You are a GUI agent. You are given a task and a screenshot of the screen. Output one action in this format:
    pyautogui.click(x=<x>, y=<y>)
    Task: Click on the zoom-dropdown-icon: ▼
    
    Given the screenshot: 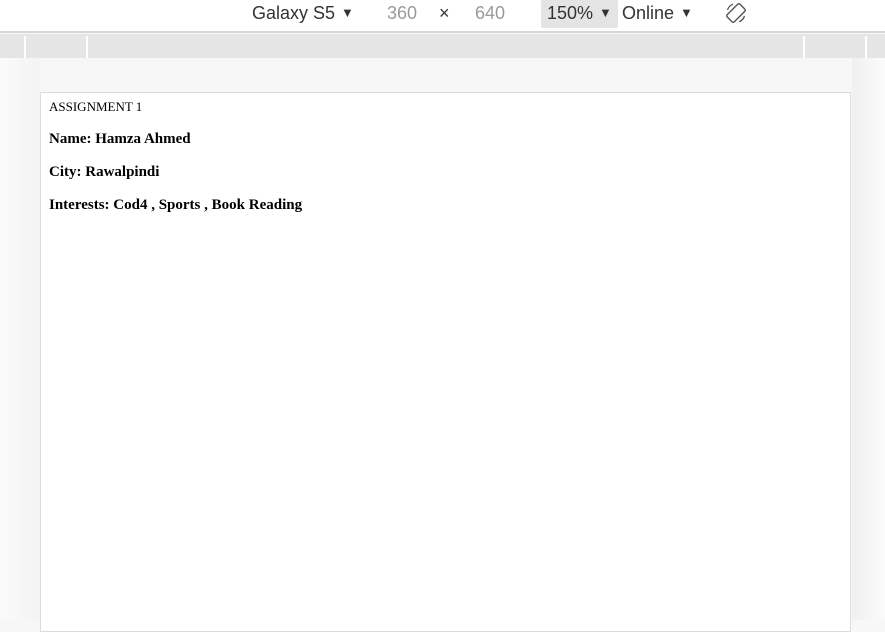 What is the action you would take?
    pyautogui.click(x=605, y=12)
    